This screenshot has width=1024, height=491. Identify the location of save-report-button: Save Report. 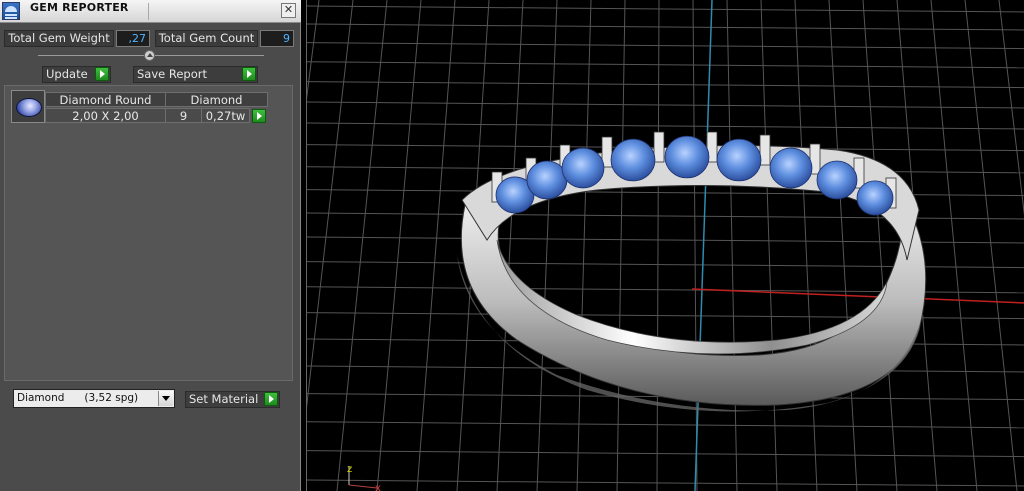
(195, 74).